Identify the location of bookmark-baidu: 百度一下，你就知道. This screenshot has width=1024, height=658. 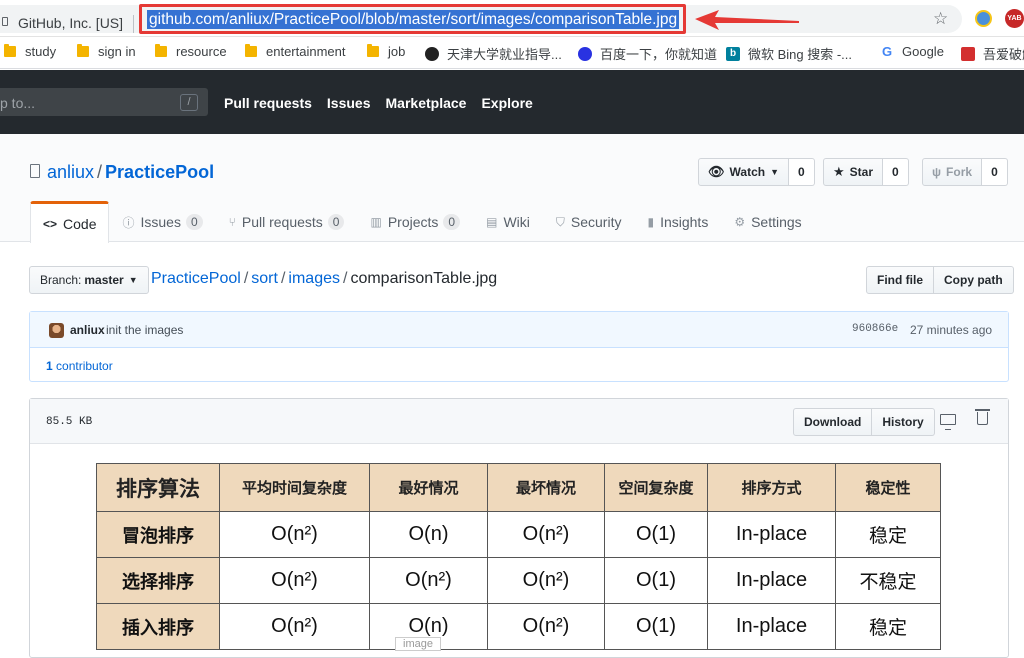
(647, 53).